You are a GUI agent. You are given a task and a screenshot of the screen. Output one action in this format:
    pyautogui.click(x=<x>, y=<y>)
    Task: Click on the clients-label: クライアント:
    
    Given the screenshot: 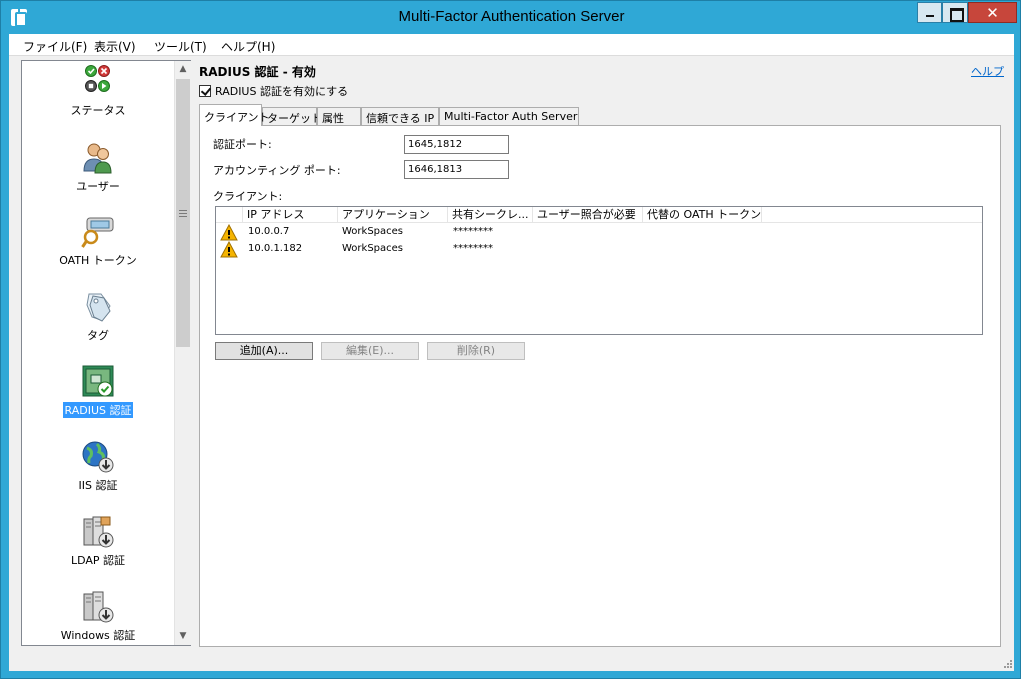 What is the action you would take?
    pyautogui.click(x=248, y=196)
    